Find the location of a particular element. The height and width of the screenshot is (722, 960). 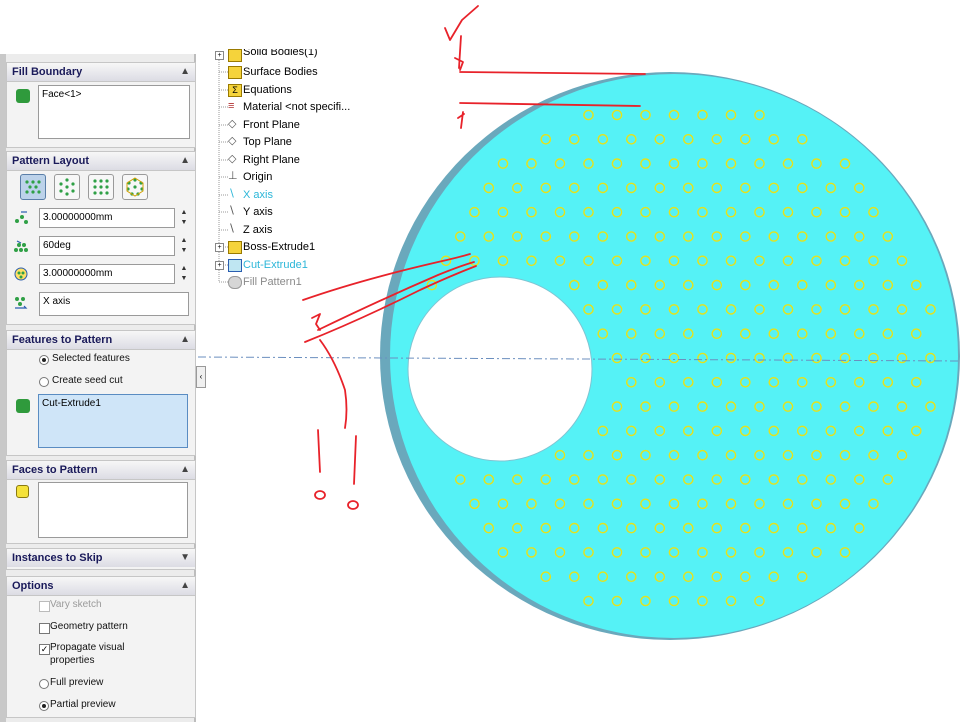

material-icon: ≡ is located at coordinates (231, 106).